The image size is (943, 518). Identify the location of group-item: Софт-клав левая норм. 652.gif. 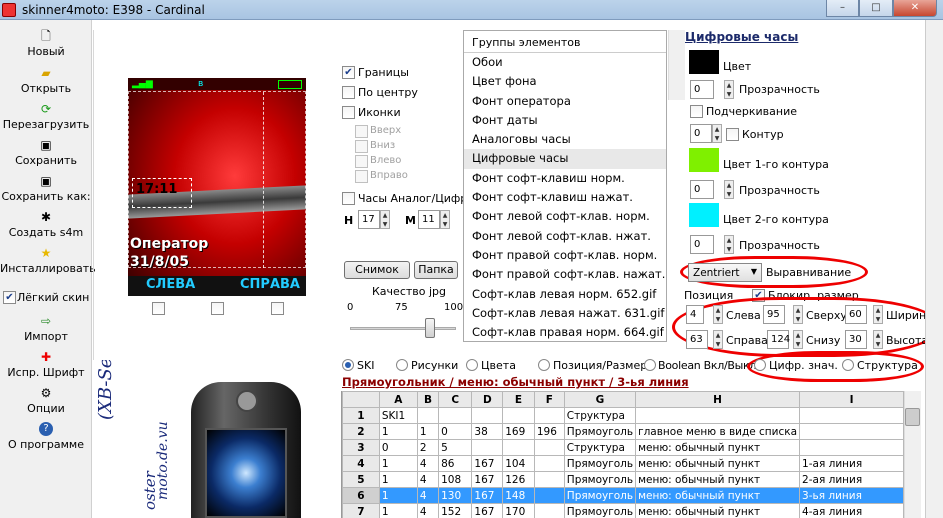
(565, 294).